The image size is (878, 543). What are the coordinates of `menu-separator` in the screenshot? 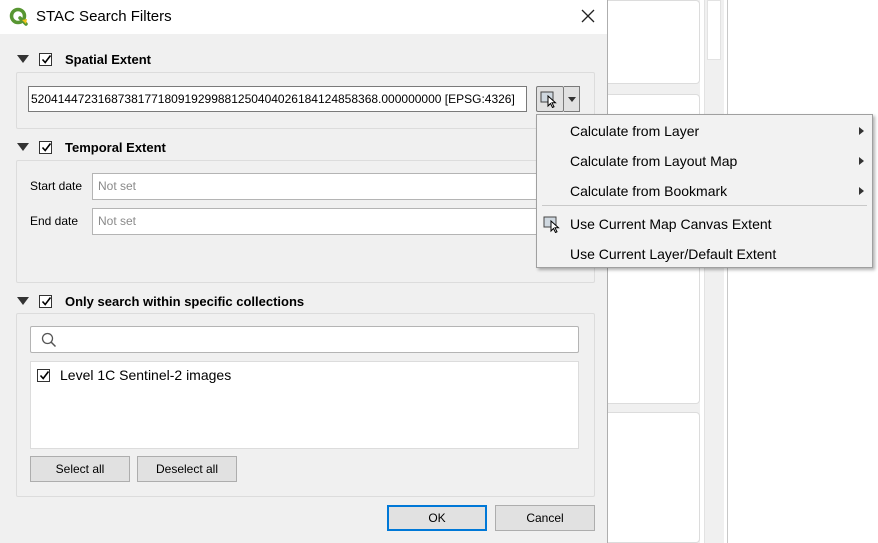 It's located at (704, 205).